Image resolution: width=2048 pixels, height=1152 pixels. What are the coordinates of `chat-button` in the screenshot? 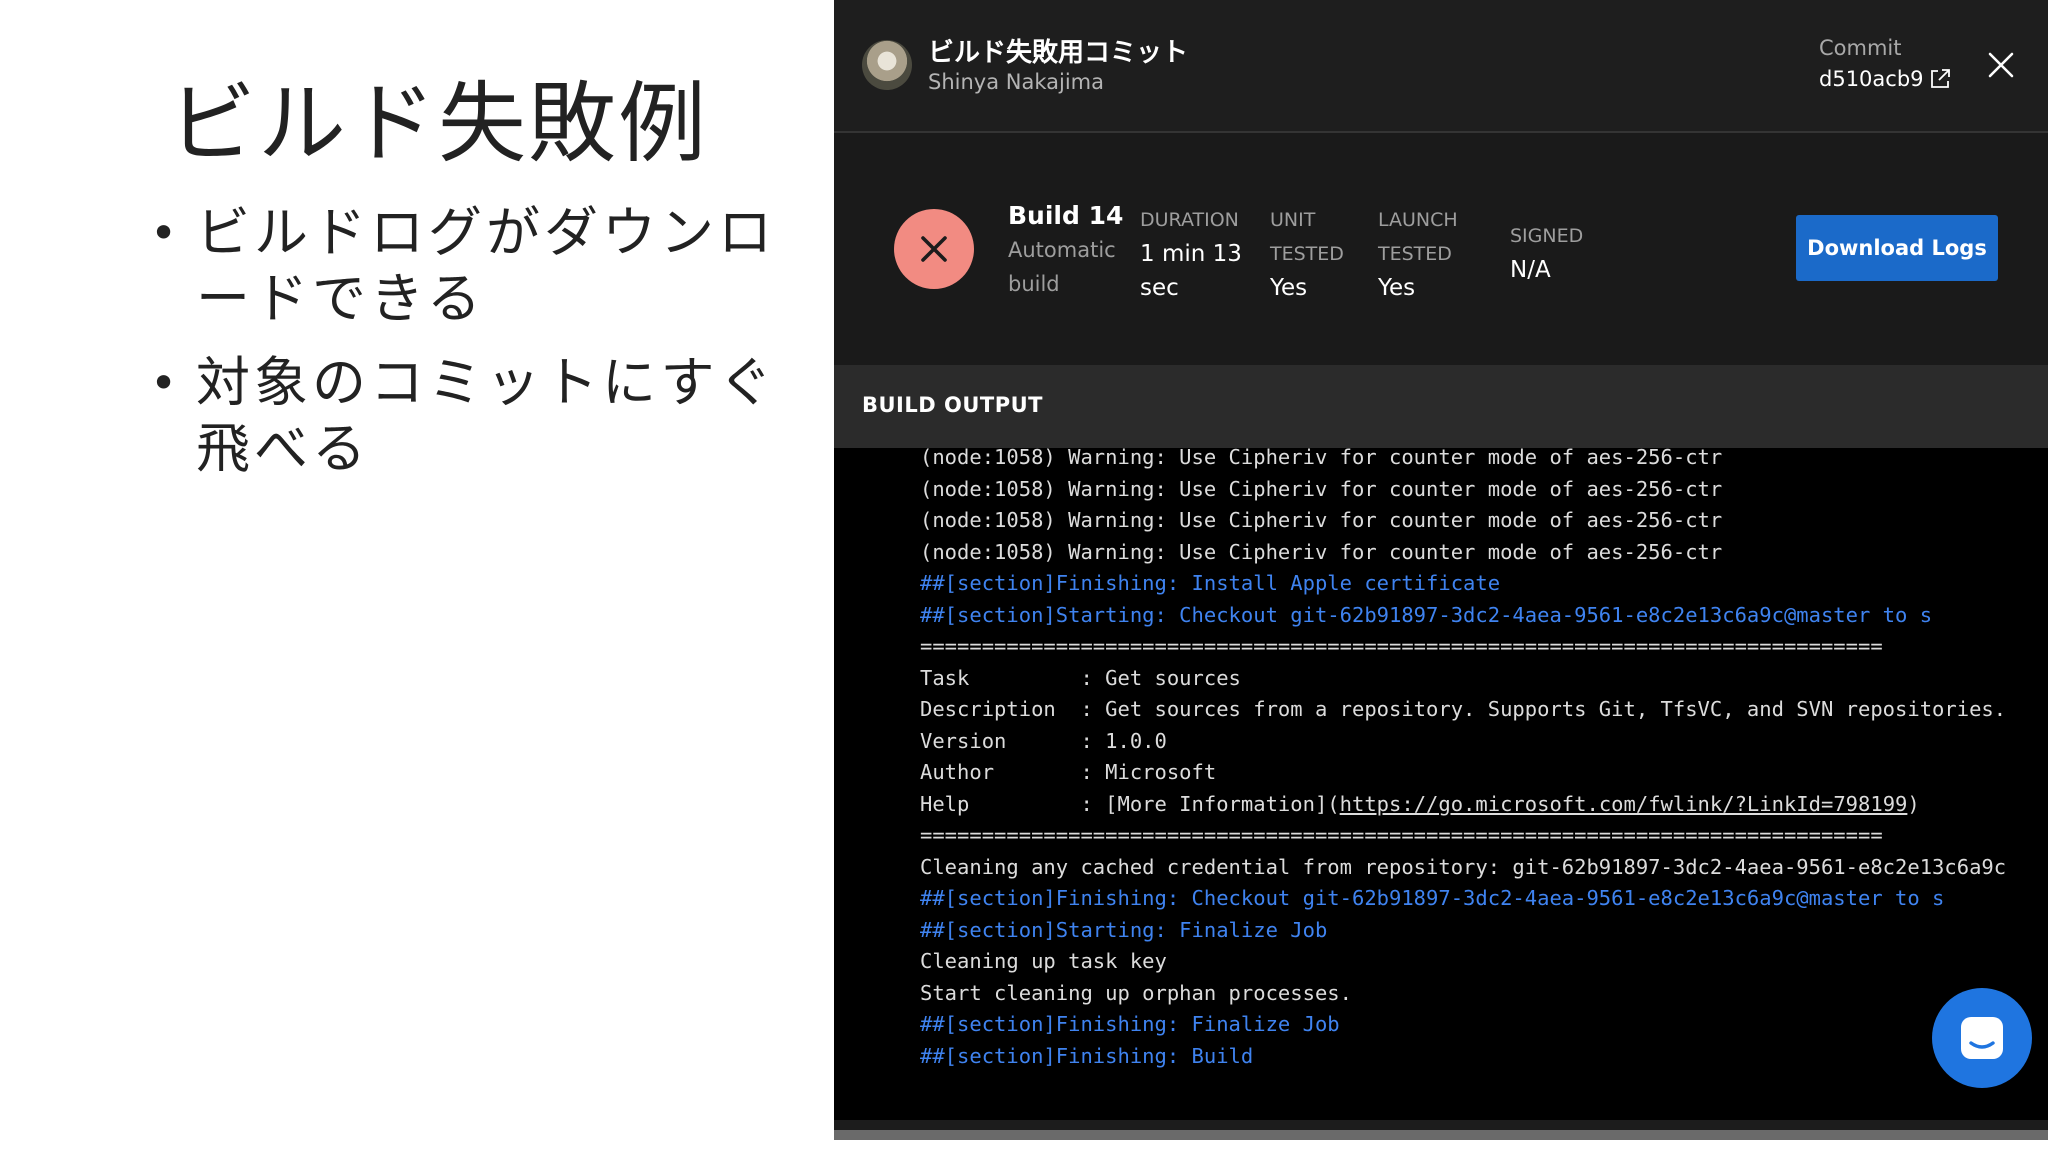 It's located at (1982, 1038).